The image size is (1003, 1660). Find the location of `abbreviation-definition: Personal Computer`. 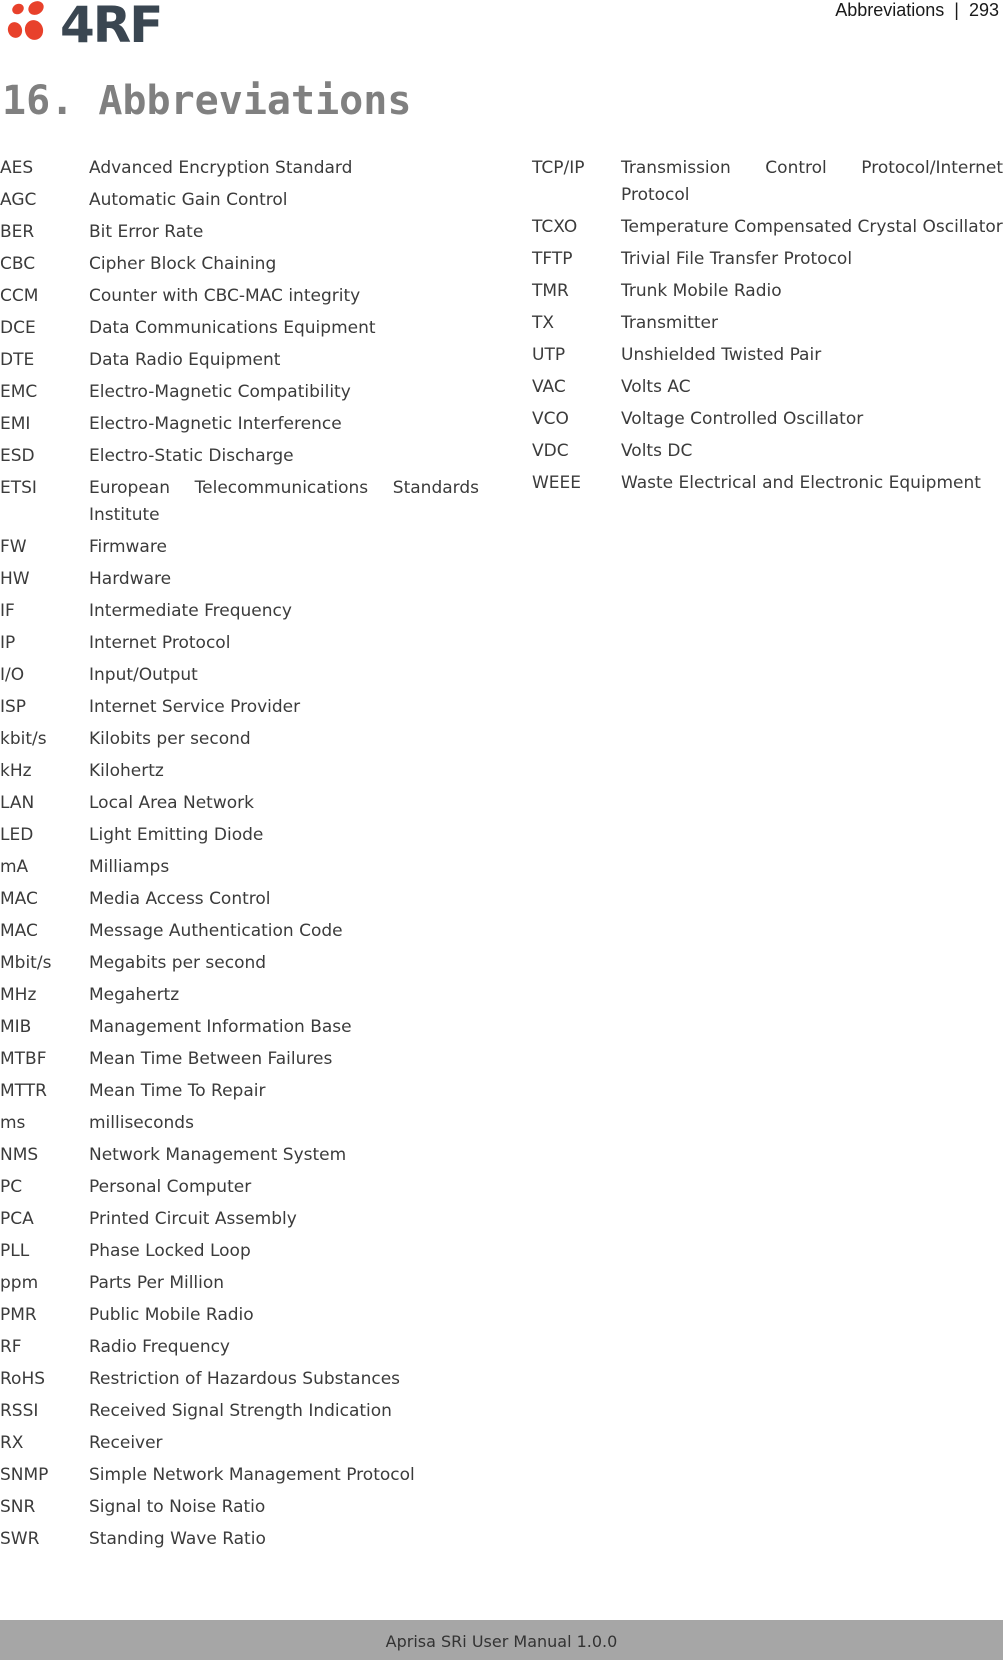

abbreviation-definition: Personal Computer is located at coordinates (170, 1187).